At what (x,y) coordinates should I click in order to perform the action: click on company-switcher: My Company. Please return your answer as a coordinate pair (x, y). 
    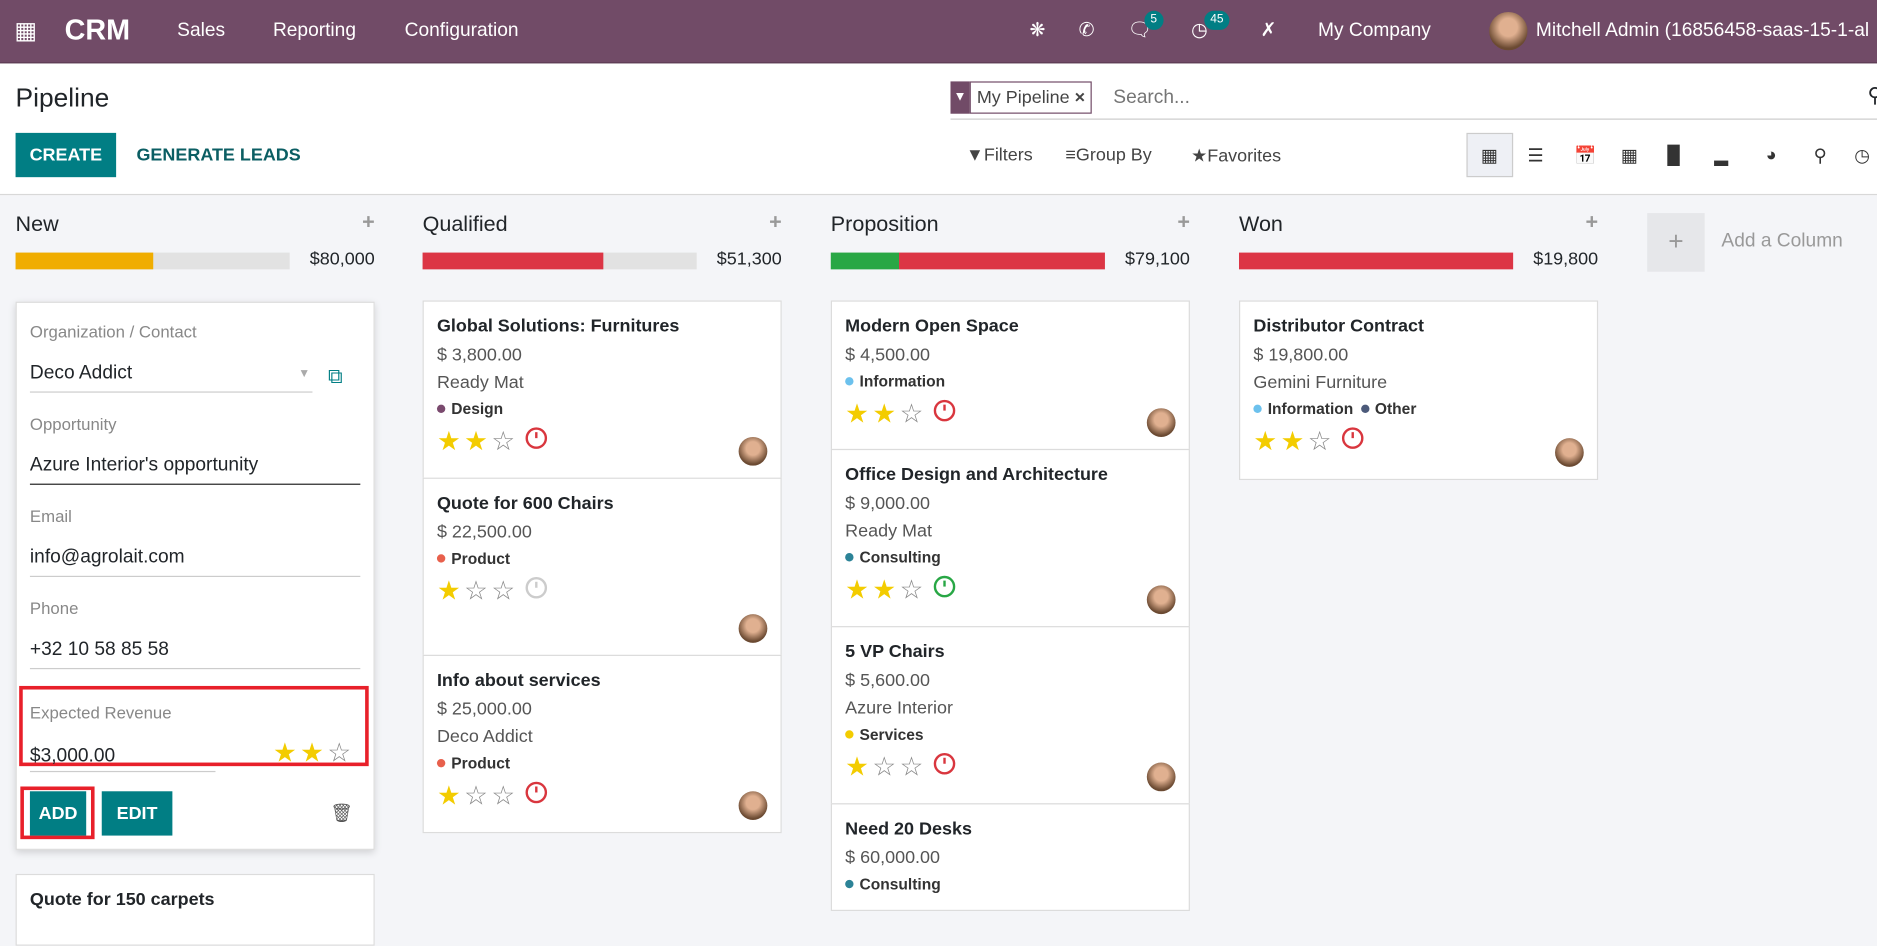
    Looking at the image, I should click on (1374, 31).